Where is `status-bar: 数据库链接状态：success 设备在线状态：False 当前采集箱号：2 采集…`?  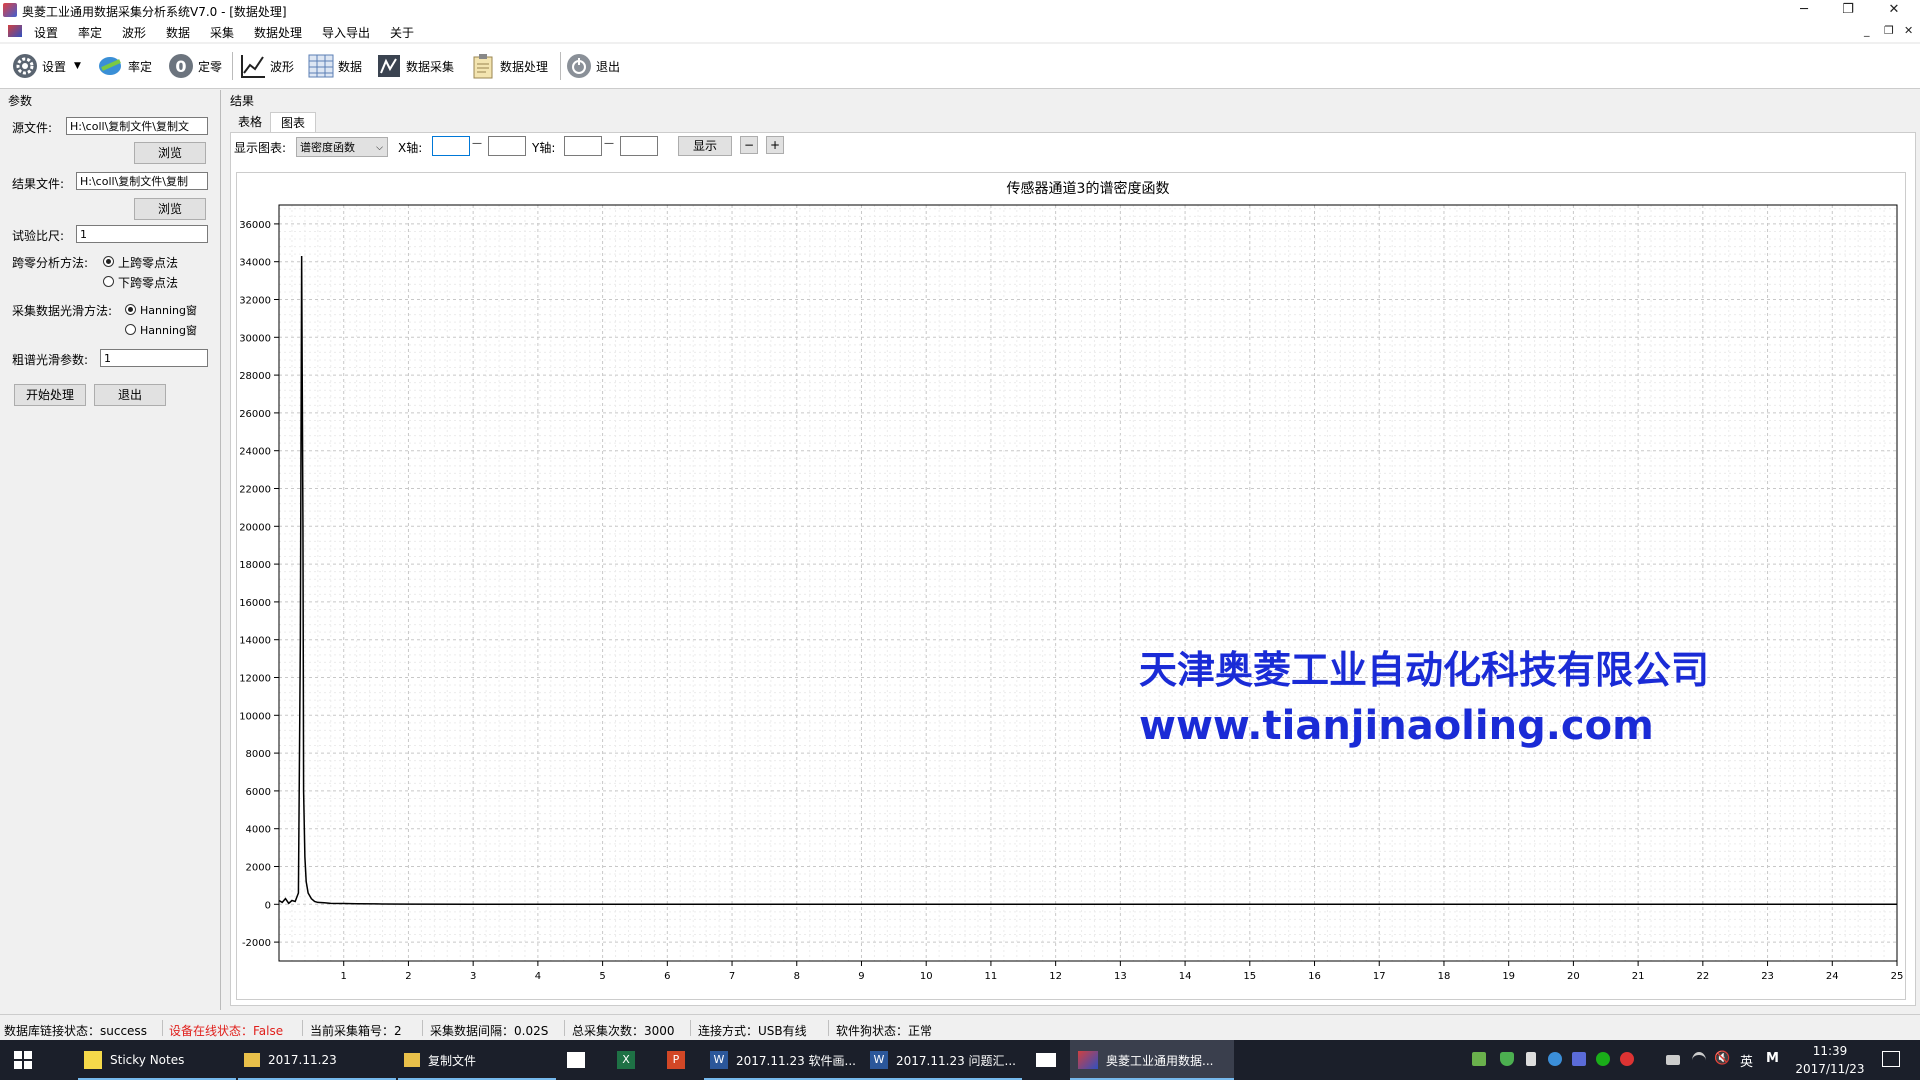
status-bar: 数据库链接状态：success 设备在线状态：False 当前采集箱号：2 采集… is located at coordinates (960, 1027).